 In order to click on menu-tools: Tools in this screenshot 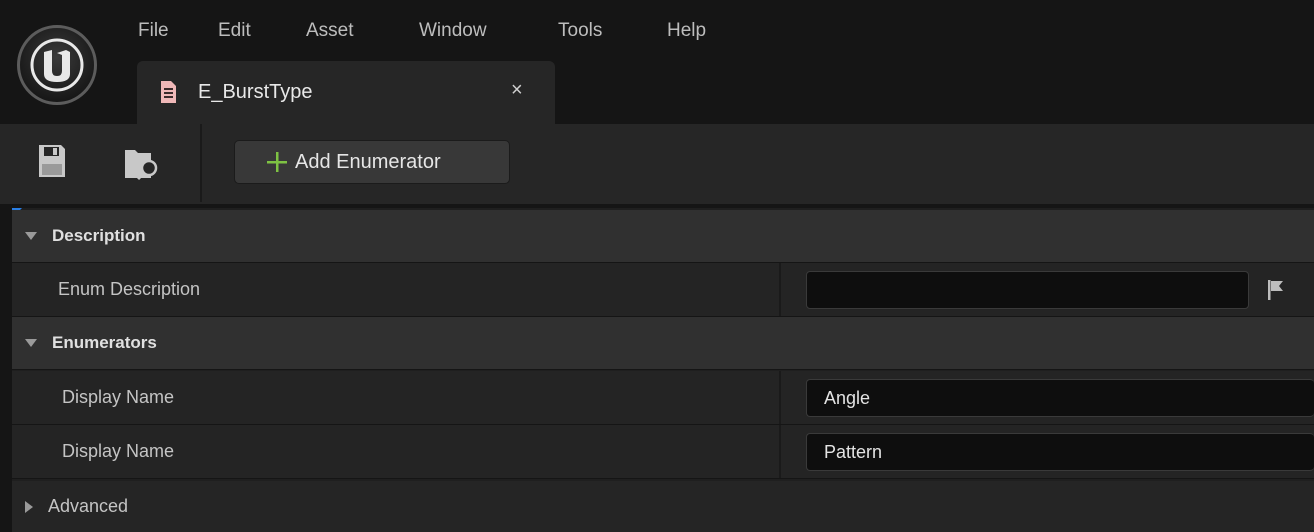, I will do `click(612, 34)`.